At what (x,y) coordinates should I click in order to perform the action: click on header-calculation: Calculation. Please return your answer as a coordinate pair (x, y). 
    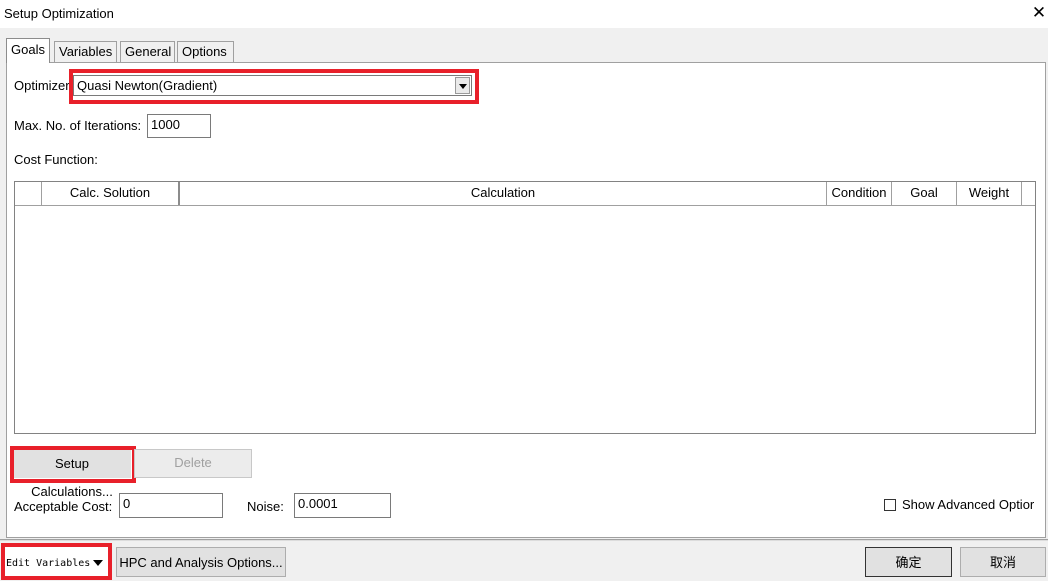
    Looking at the image, I should click on (503, 193).